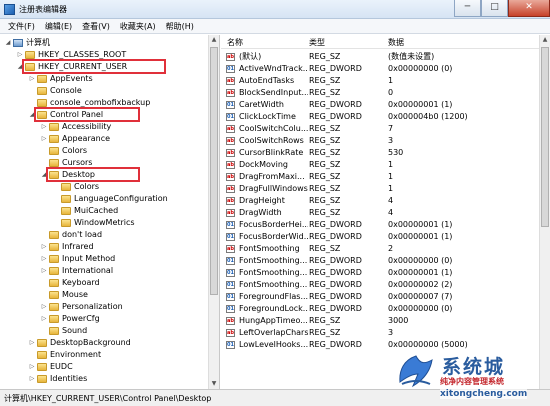 The width and height of the screenshot is (550, 406). What do you see at coordinates (273, 188) in the screenshot?
I see `value-name: DragFullWindows` at bounding box center [273, 188].